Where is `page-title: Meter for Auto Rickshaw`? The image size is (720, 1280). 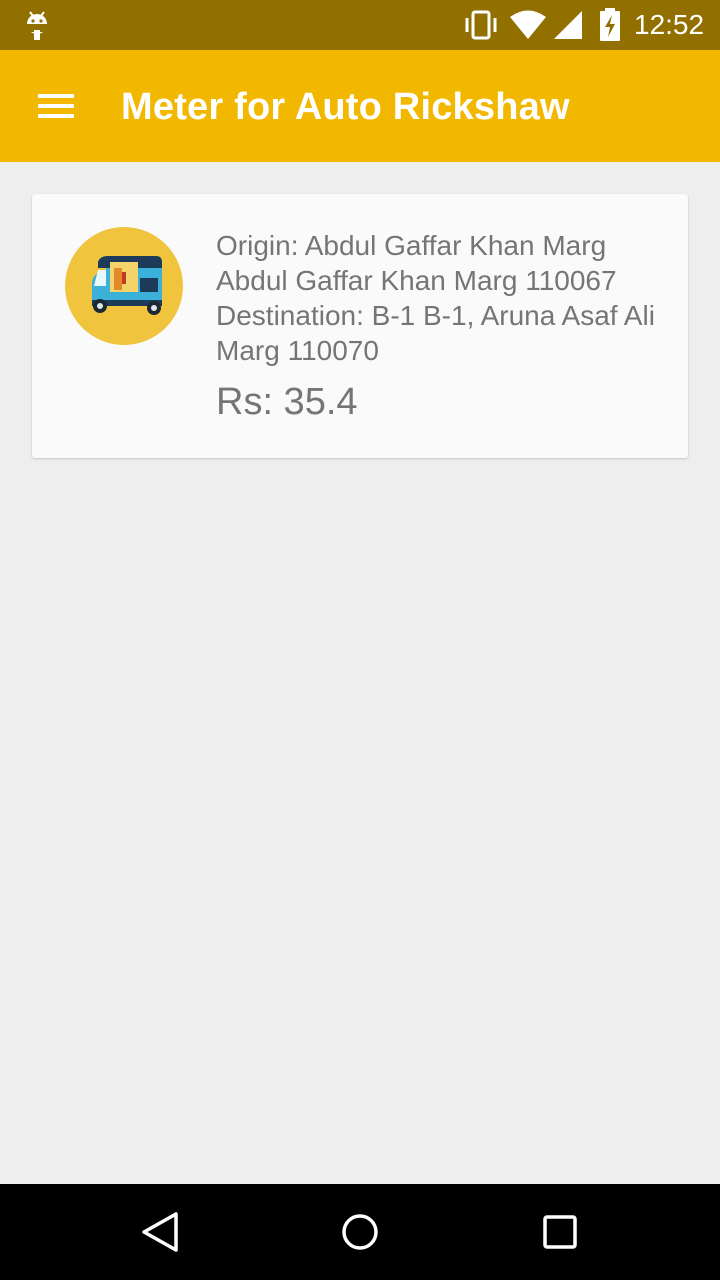 page-title: Meter for Auto Rickshaw is located at coordinates (345, 107).